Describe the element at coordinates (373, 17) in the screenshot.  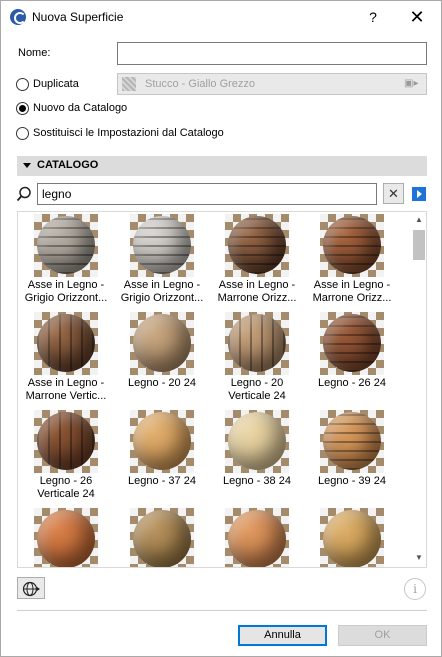
I see `help-button: ?` at that location.